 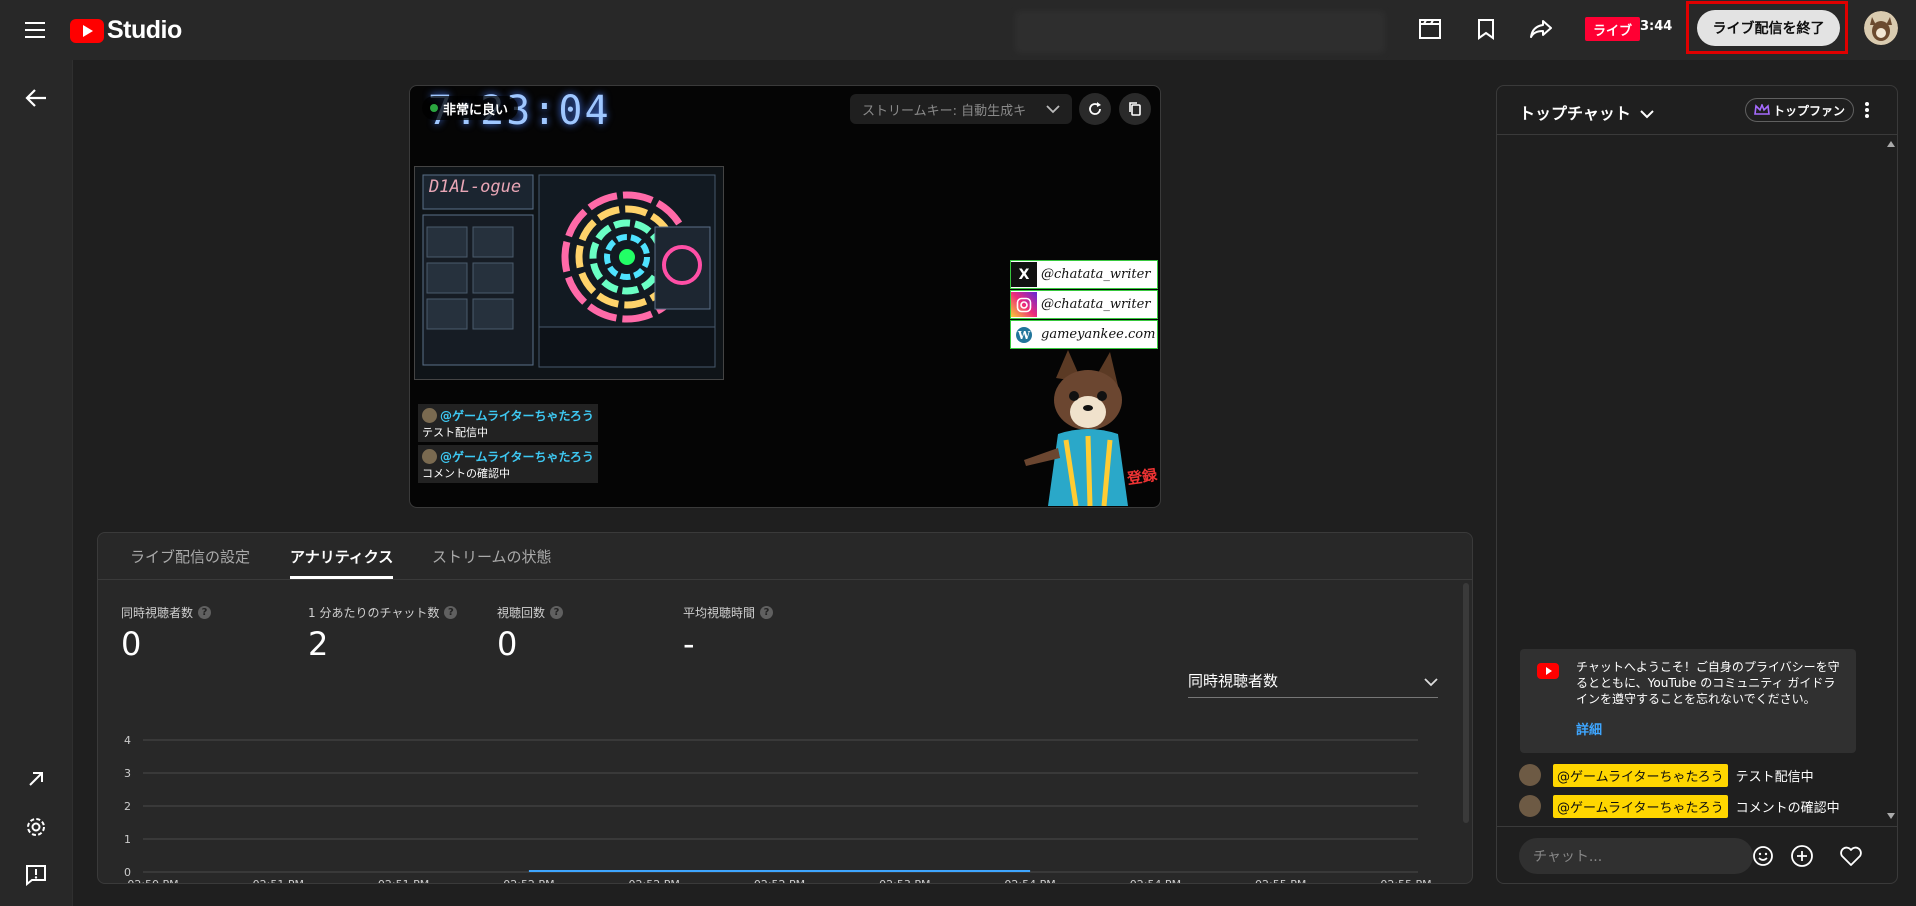 What do you see at coordinates (1881, 28) in the screenshot?
I see `account-avatar` at bounding box center [1881, 28].